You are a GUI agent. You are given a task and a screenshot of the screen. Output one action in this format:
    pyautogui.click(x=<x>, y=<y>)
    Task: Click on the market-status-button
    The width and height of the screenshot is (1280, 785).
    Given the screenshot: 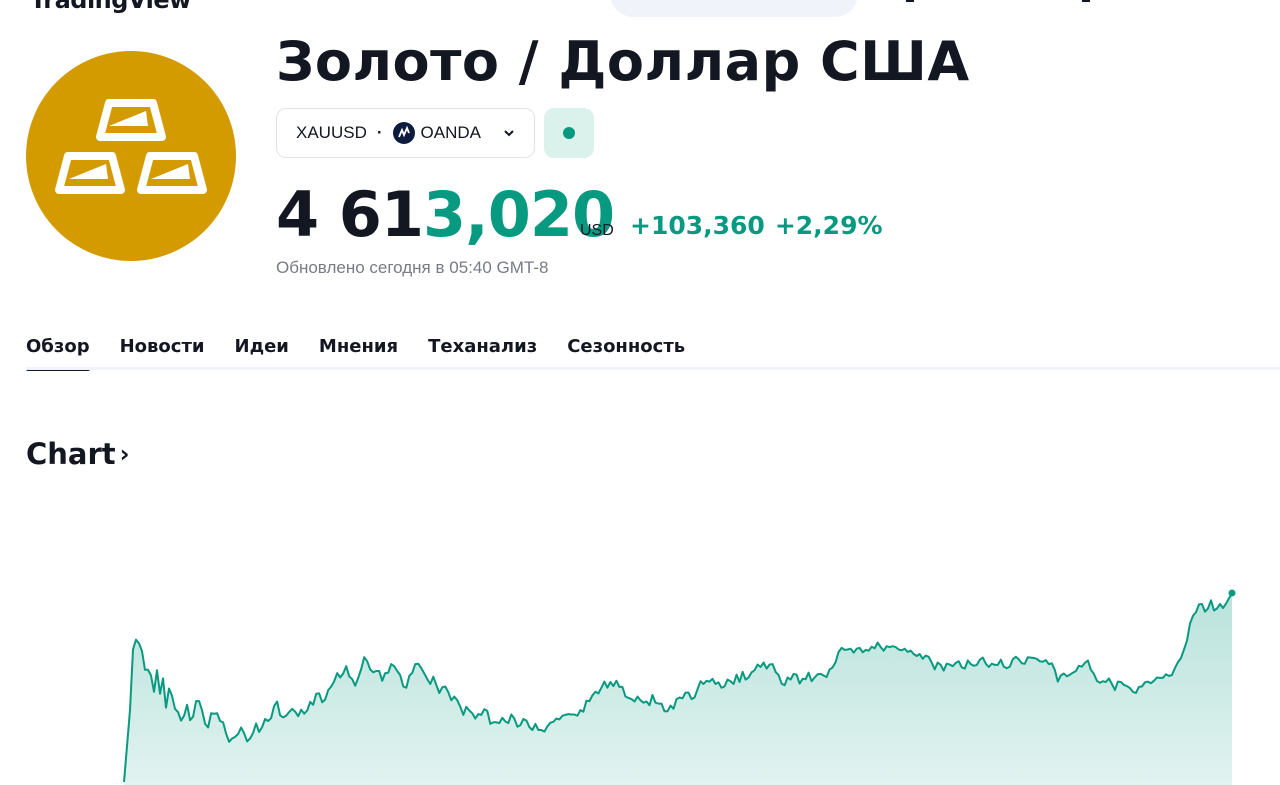 What is the action you would take?
    pyautogui.click(x=569, y=133)
    